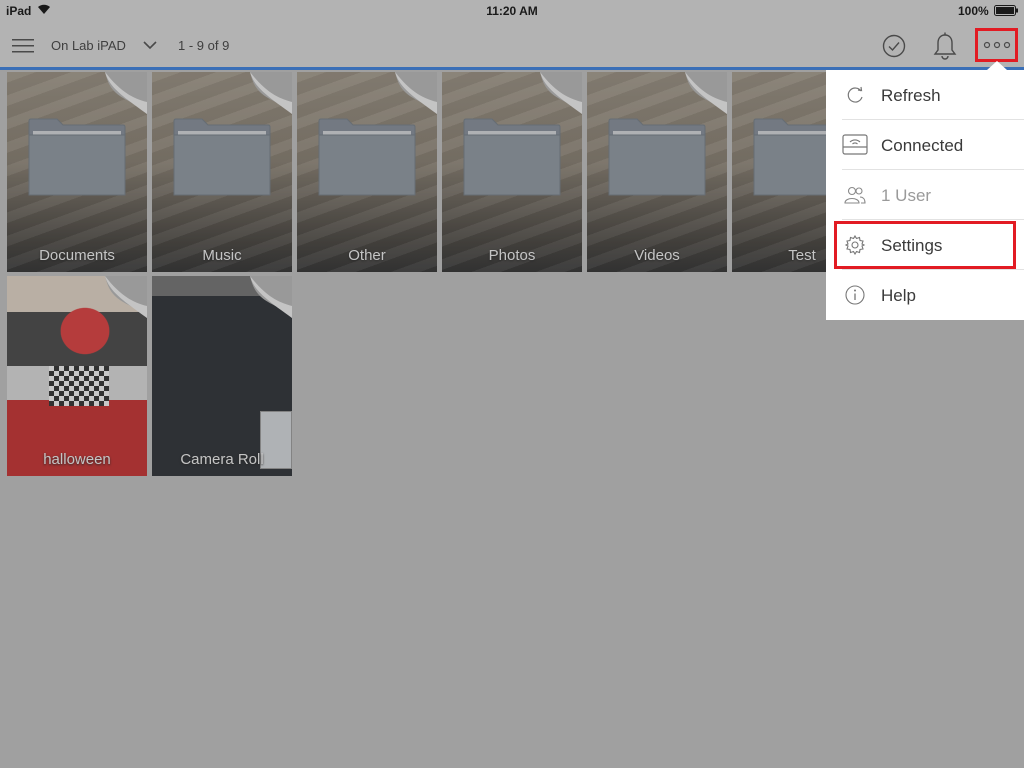 This screenshot has height=768, width=1024. What do you see at coordinates (855, 144) in the screenshot?
I see `drive-wifi-icon` at bounding box center [855, 144].